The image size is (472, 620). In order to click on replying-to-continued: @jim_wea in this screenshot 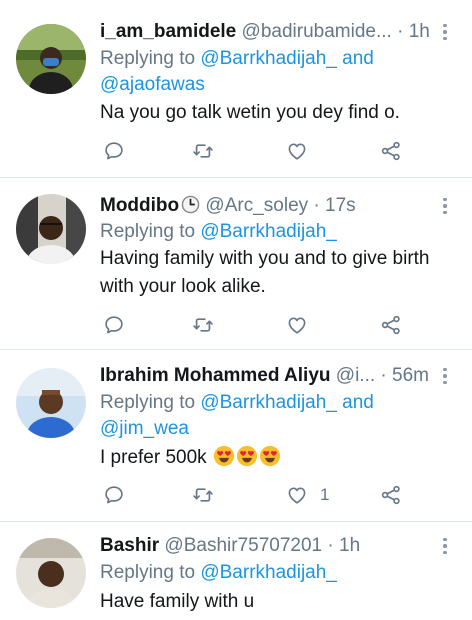, I will do `click(144, 429)`.